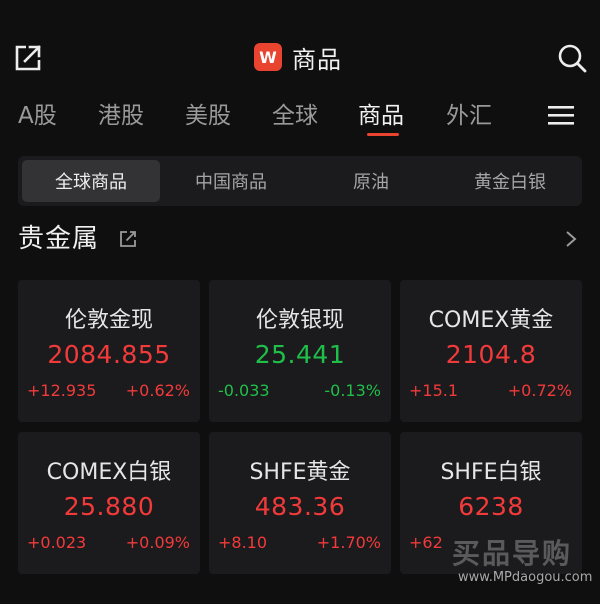 The image size is (600, 604). What do you see at coordinates (530, 119) in the screenshot?
I see `tabs-fade` at bounding box center [530, 119].